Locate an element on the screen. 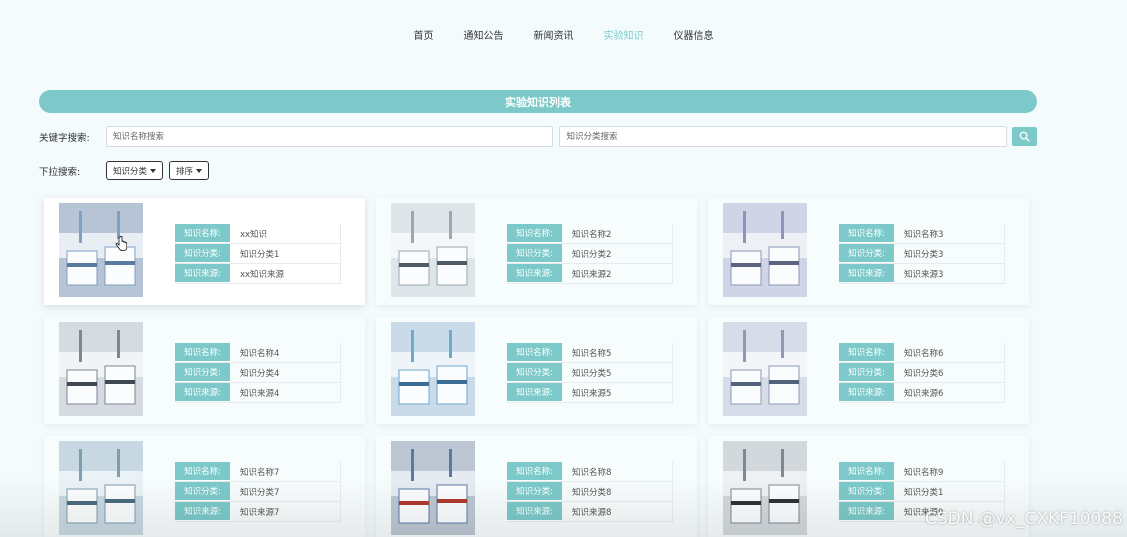  info-row-source: 知识来源: 知识来源4 is located at coordinates (258, 393).